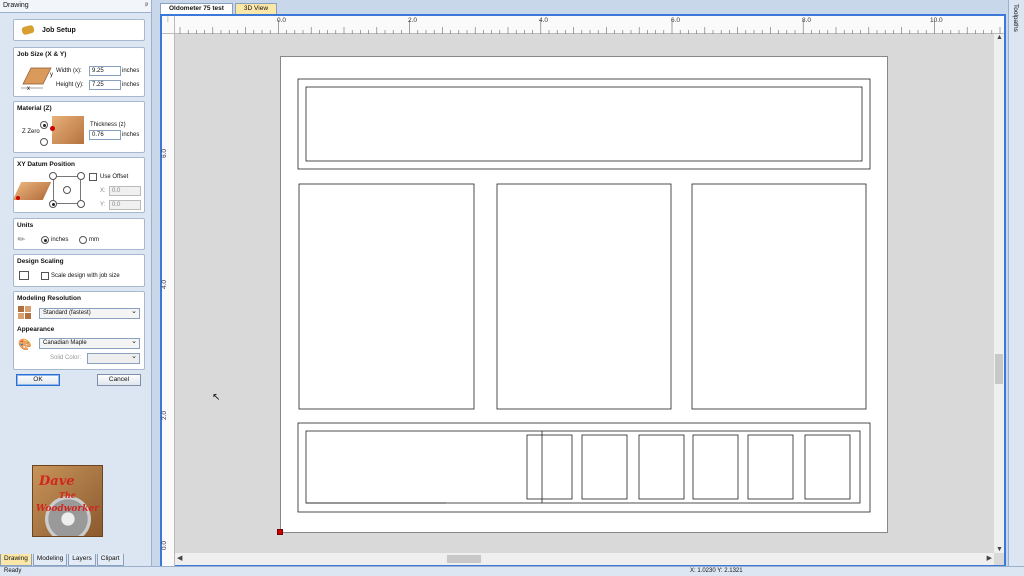 This screenshot has height=576, width=1024. I want to click on axis-y-label: y, so click(51, 75).